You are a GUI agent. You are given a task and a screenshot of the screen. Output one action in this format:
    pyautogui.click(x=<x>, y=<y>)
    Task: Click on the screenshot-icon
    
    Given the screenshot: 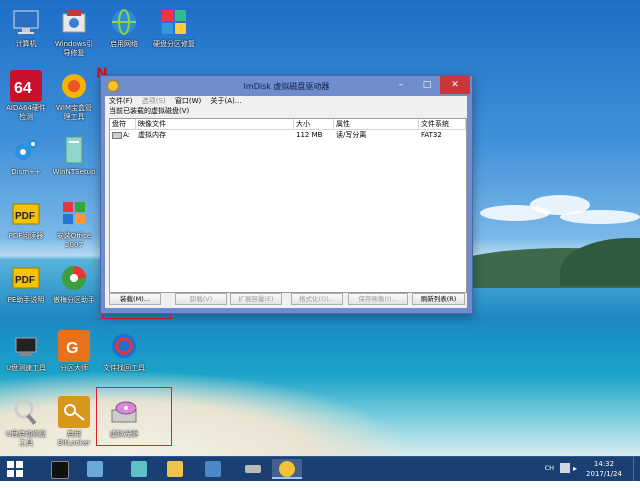 What is the action you would take?
    pyautogui.click(x=213, y=469)
    